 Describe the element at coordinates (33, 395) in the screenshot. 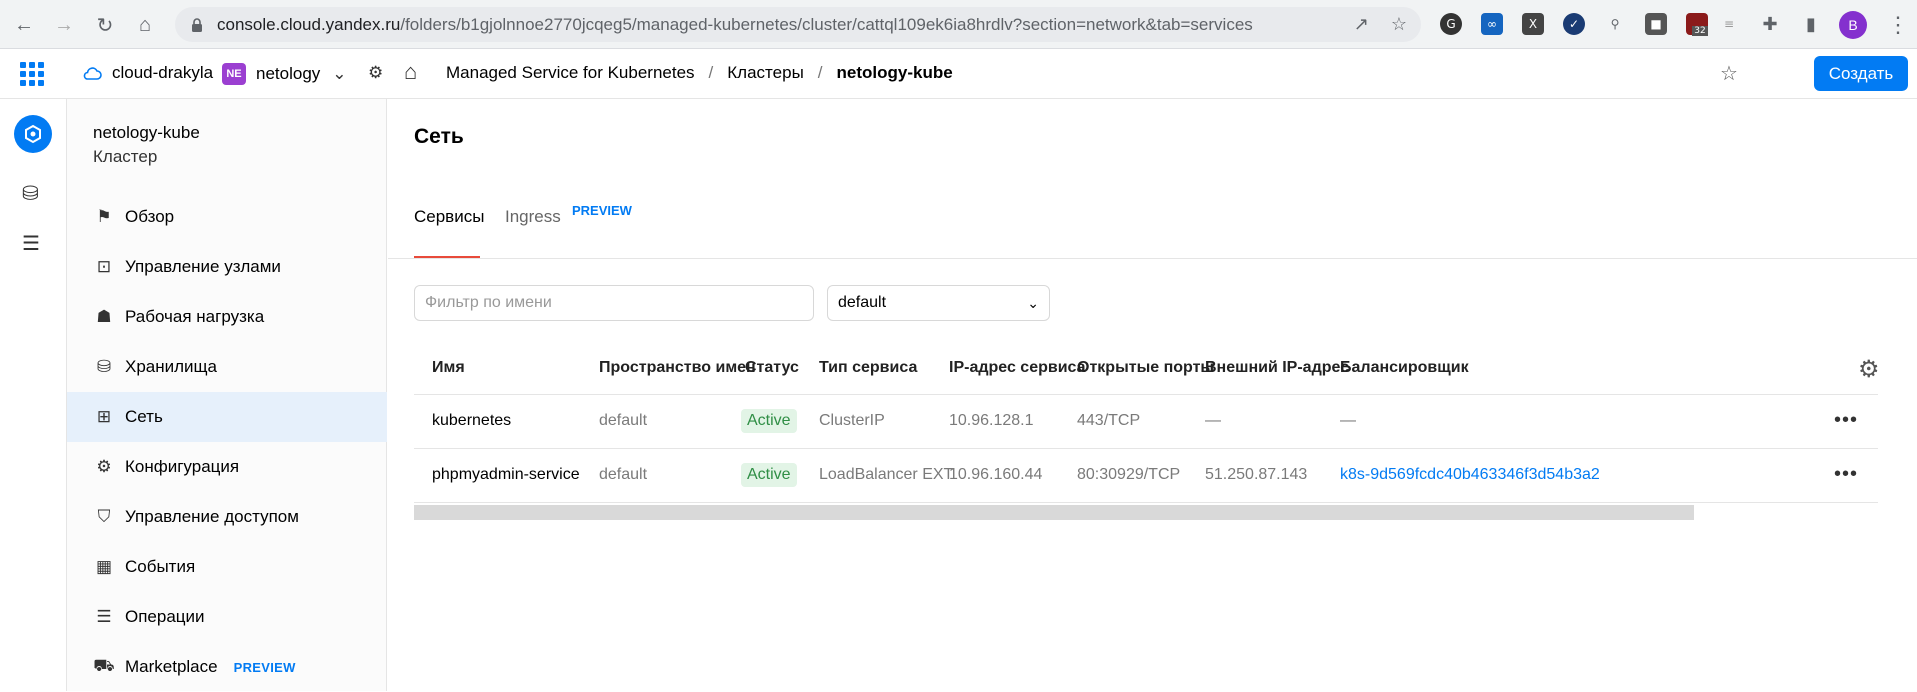

I see `left-rail: ⛁ ☰` at that location.